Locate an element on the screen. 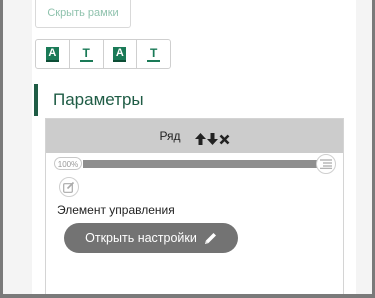 The width and height of the screenshot is (375, 298). format-button-1: A is located at coordinates (53, 54).